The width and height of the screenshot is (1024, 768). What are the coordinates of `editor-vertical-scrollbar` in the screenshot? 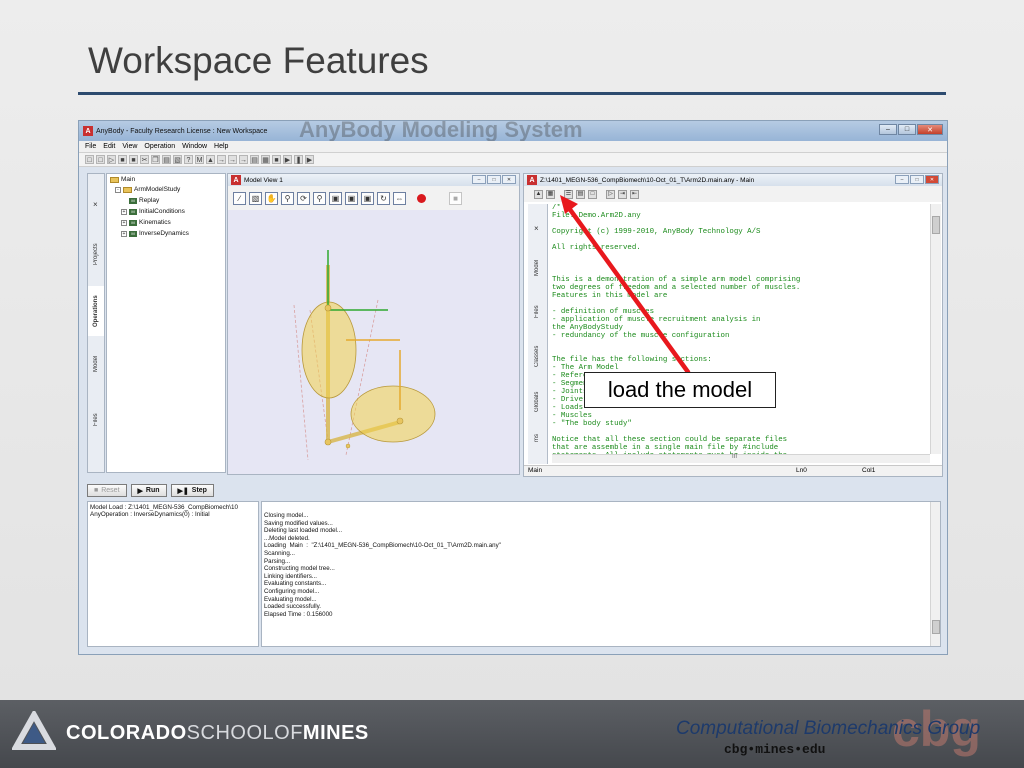 It's located at (935, 329).